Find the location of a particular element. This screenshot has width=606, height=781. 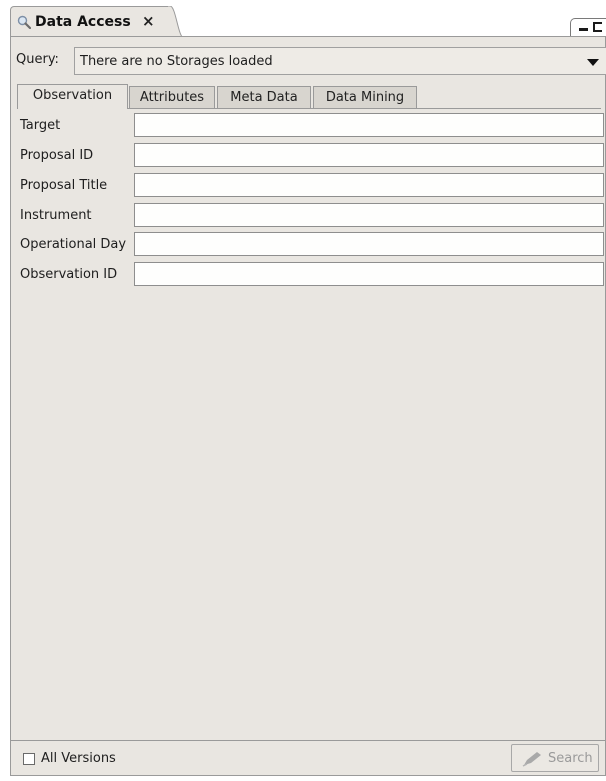

chevron-down-icon is located at coordinates (593, 62).